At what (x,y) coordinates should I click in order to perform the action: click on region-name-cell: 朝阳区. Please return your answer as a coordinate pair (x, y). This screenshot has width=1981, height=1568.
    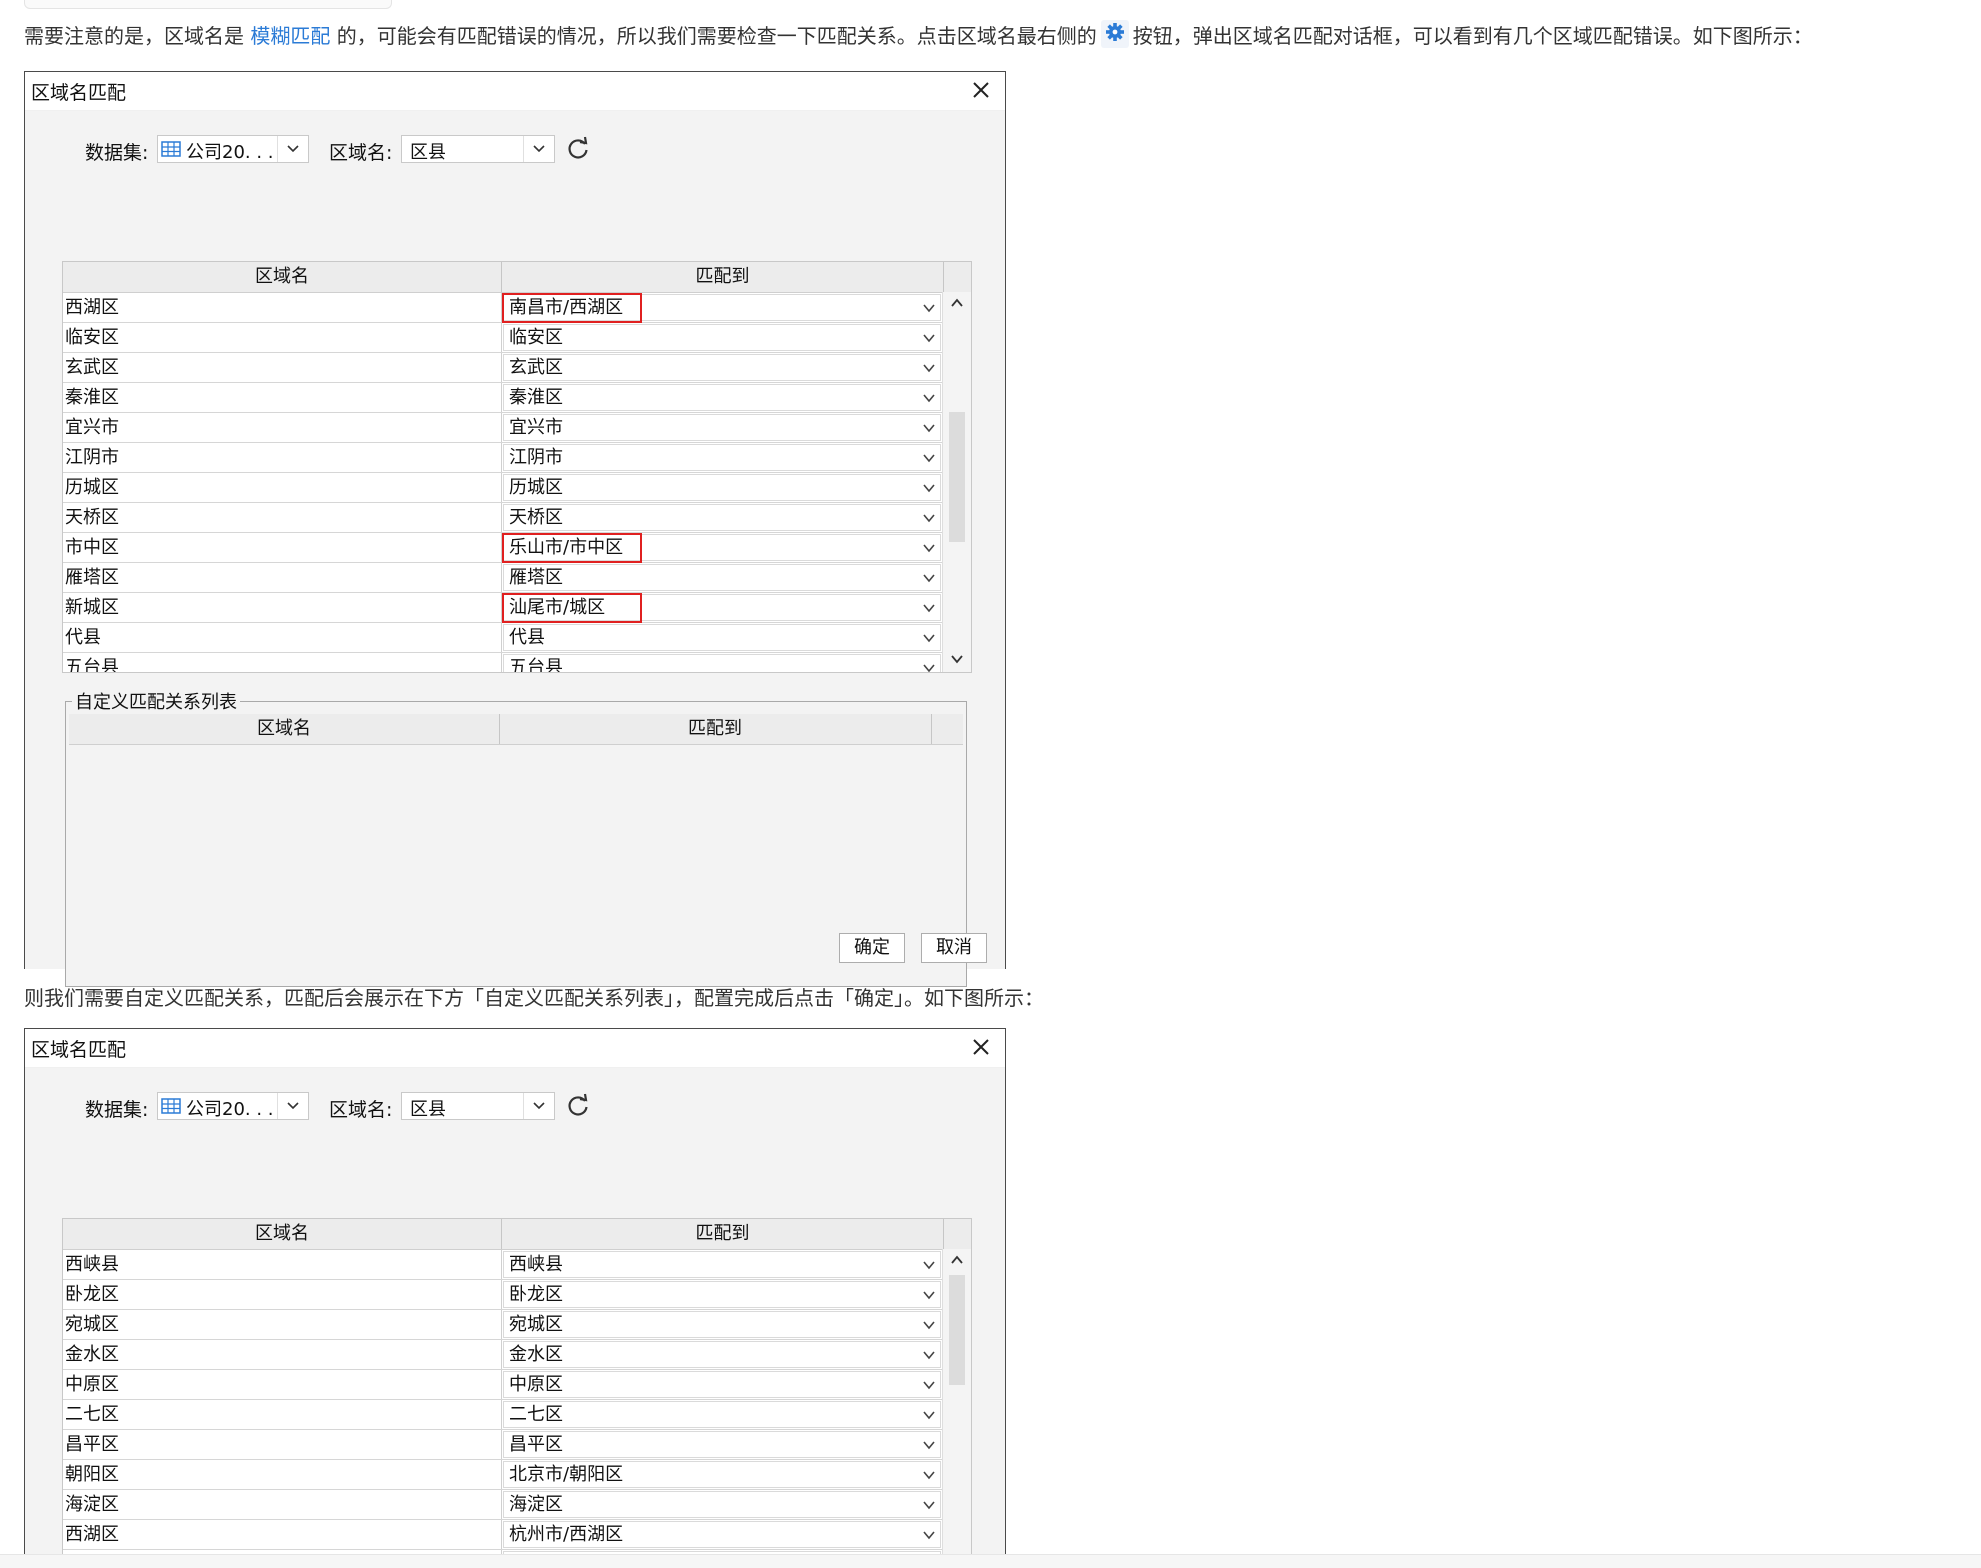
    Looking at the image, I should click on (92, 1474).